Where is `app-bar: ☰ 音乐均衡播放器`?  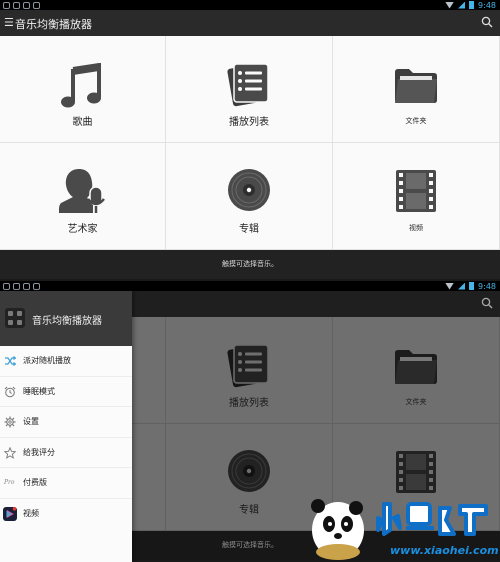
app-bar: ☰ 音乐均衡播放器 is located at coordinates (250, 23).